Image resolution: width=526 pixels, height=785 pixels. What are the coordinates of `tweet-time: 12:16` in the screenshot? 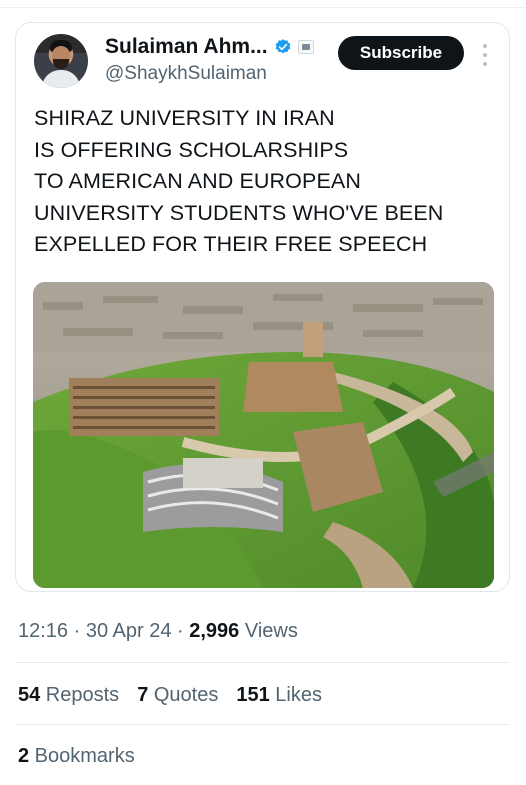 It's located at (43, 631).